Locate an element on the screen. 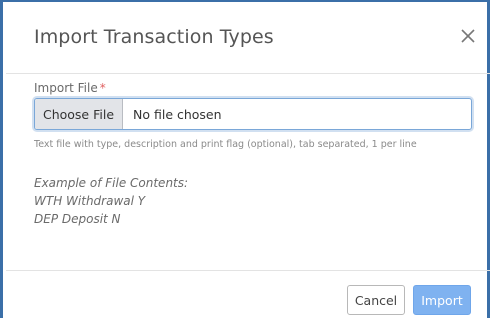  import-file-label: Import File * is located at coordinates (70, 88).